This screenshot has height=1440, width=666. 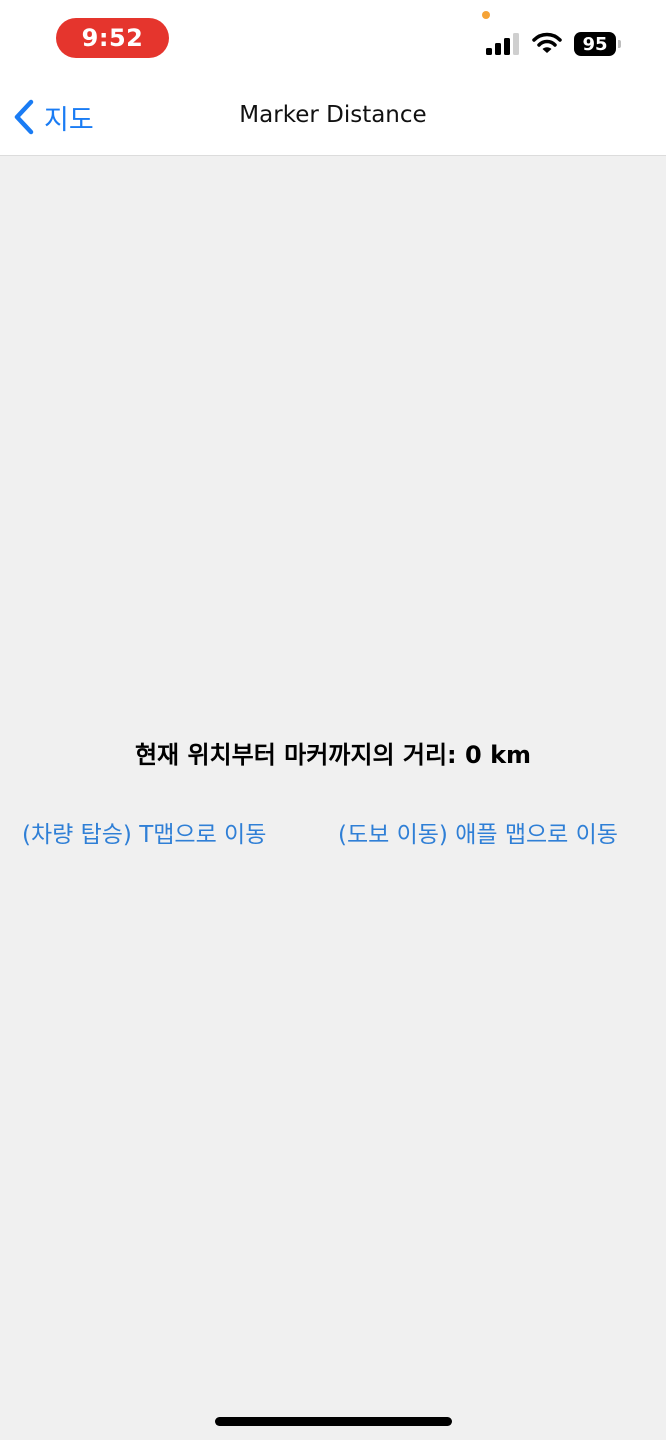 I want to click on battery-tip, so click(x=619, y=44).